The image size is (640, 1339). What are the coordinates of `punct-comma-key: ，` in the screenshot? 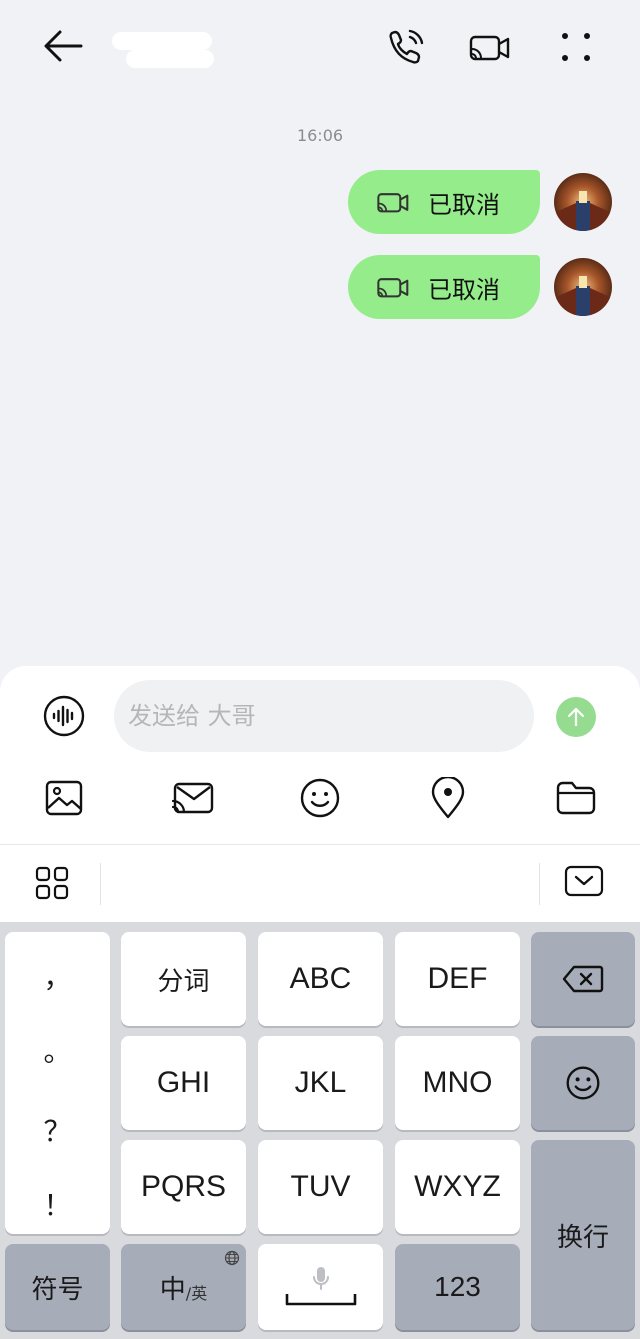 It's located at (57, 976).